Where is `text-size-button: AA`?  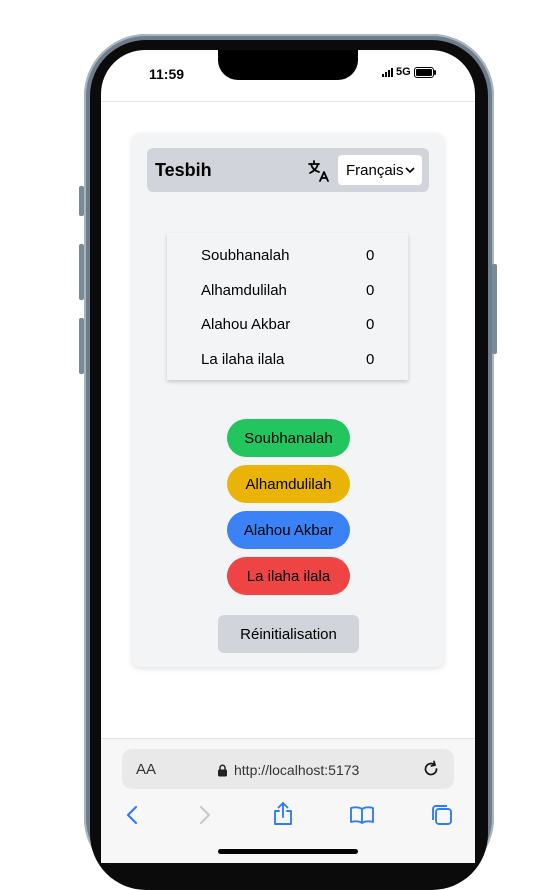 text-size-button: AA is located at coordinates (146, 769).